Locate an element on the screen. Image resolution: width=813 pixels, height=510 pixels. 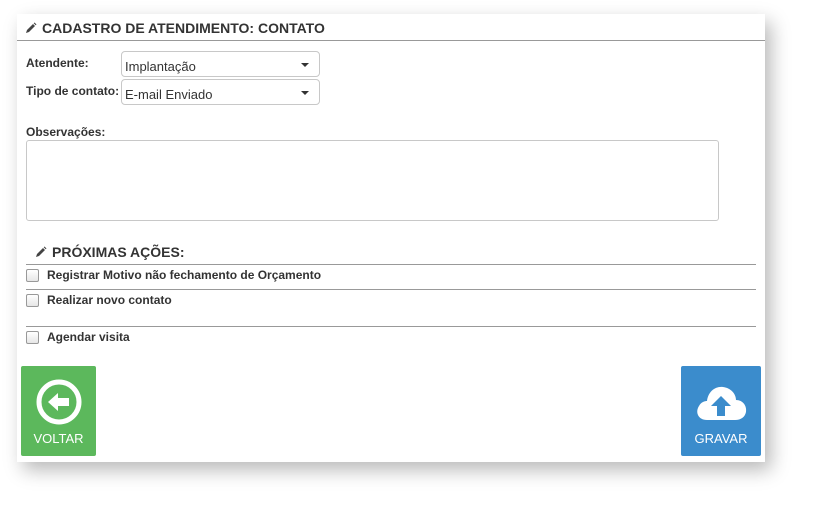
voltar-button: VOLTAR is located at coordinates (58, 411).